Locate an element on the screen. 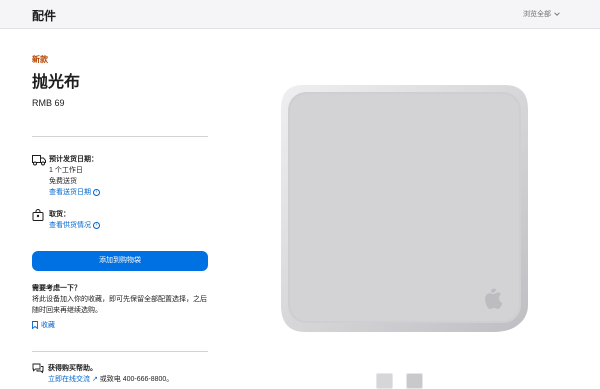 This screenshot has height=389, width=600. chat-bubbles-icon is located at coordinates (38, 368).